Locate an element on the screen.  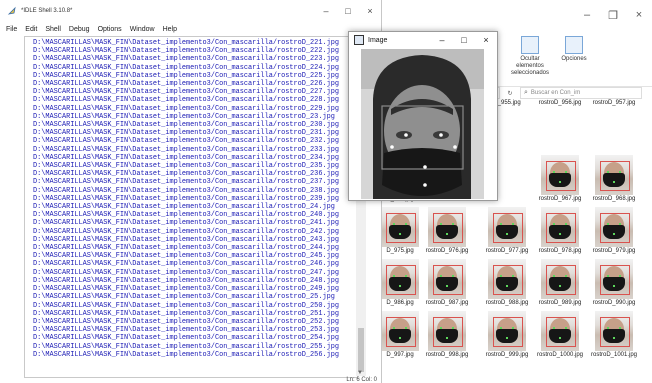
scroll-down-icon: ▼ is located at coordinates (360, 373).